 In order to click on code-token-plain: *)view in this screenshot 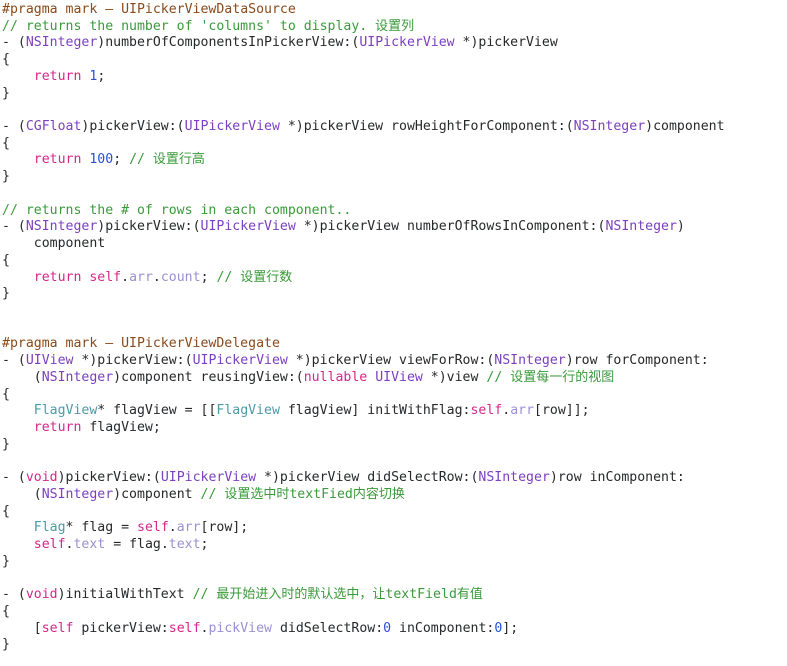, I will do `click(454, 377)`.